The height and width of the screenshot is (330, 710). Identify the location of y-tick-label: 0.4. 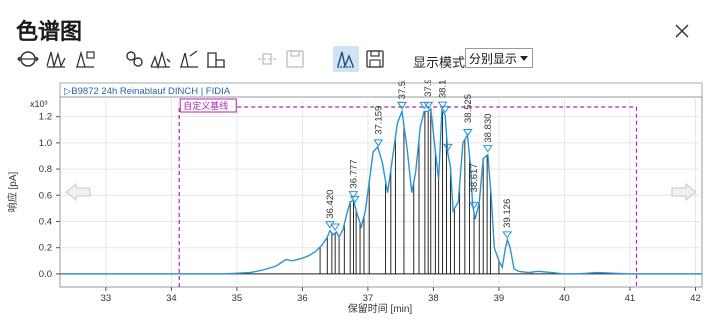
(45, 221).